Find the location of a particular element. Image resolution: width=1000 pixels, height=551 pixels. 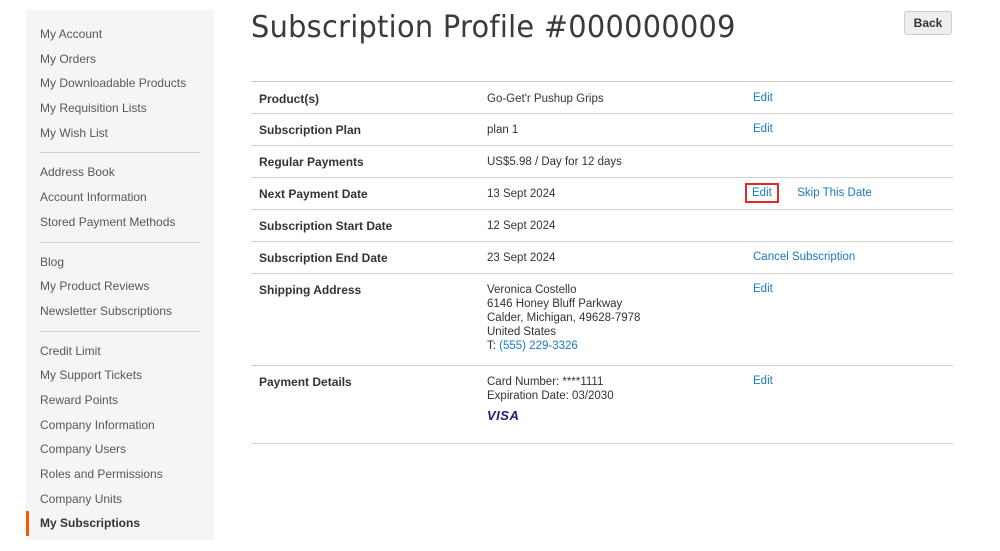

row-label: Payment Details is located at coordinates (305, 382).